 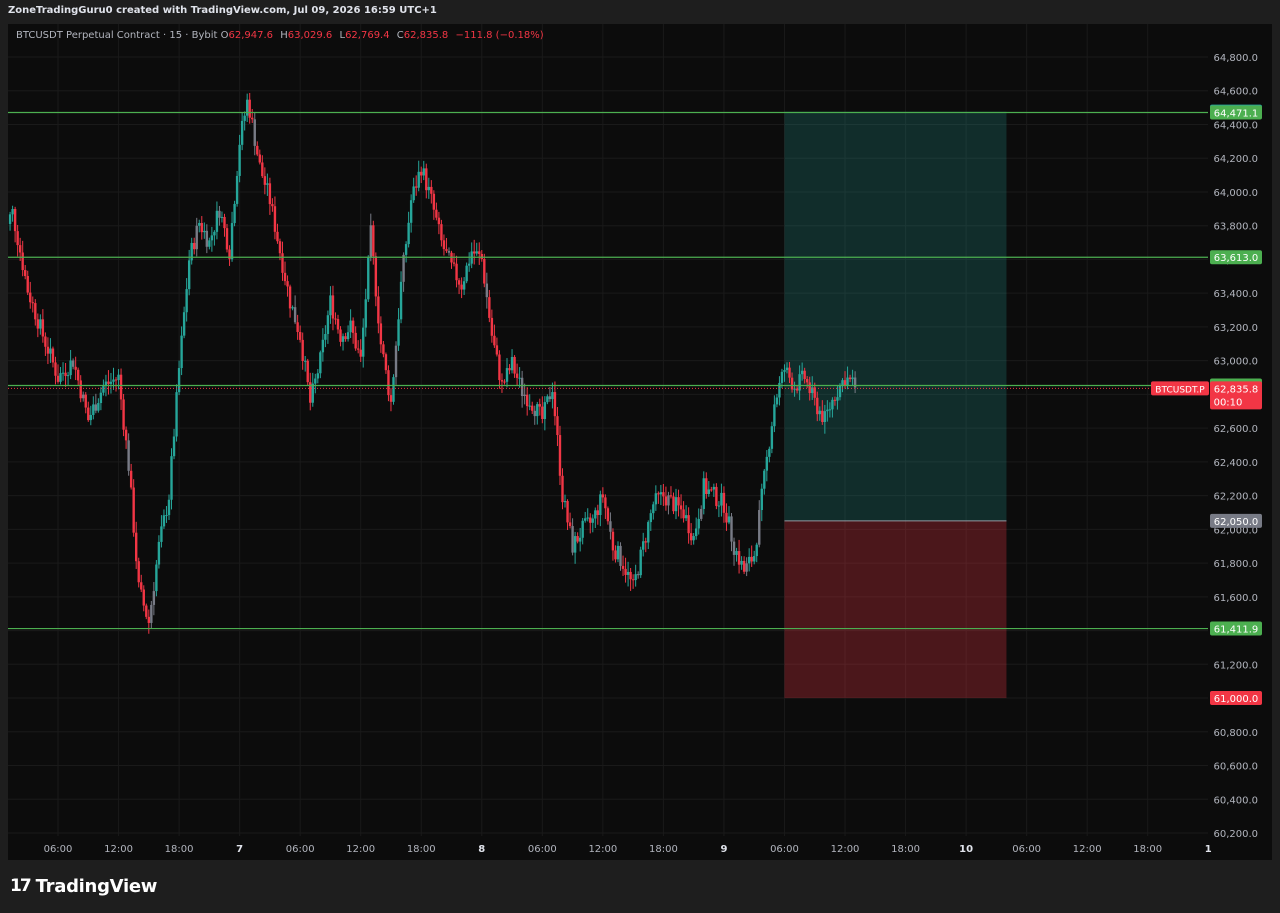 What do you see at coordinates (1235, 125) in the screenshot?
I see `y-tick-label: 64,400.0` at bounding box center [1235, 125].